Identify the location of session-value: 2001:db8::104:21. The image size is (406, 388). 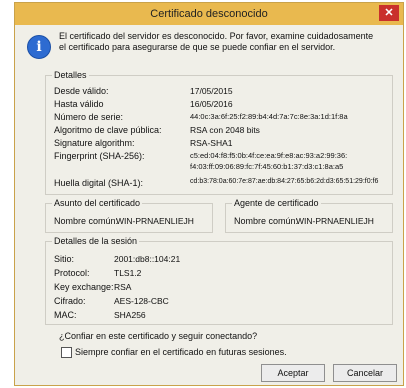
(147, 259).